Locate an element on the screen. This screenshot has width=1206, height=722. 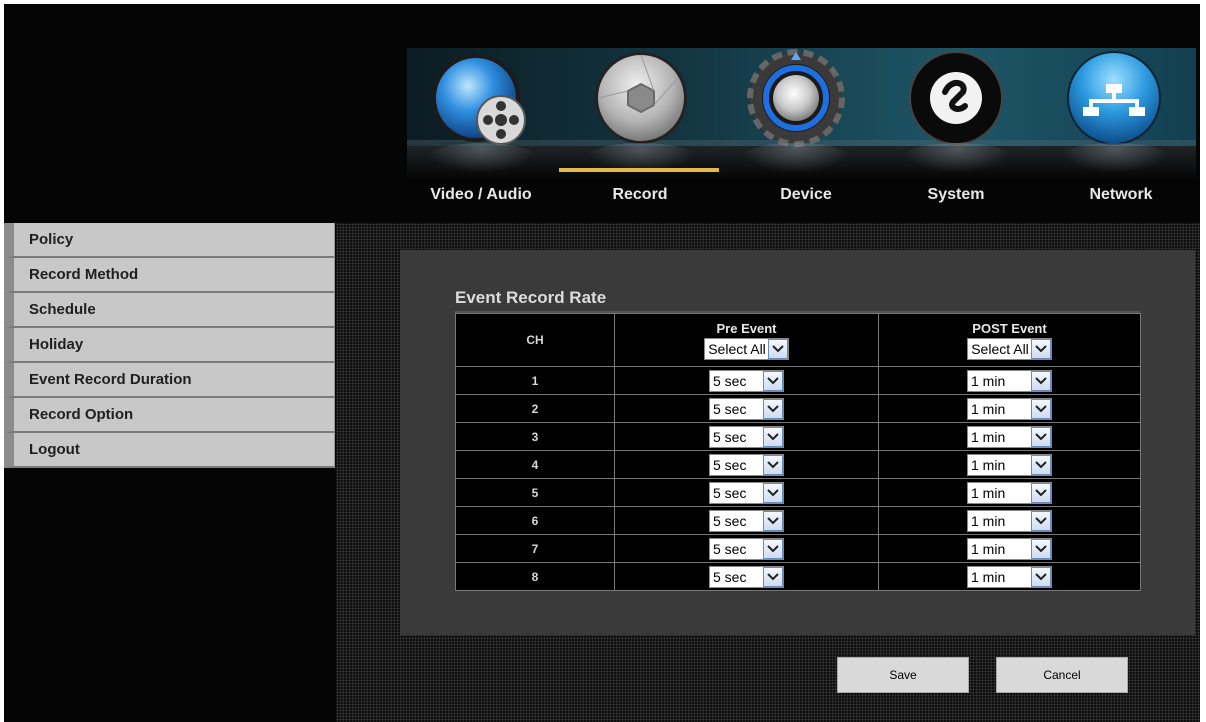
channel-cell: 8 is located at coordinates (535, 576).